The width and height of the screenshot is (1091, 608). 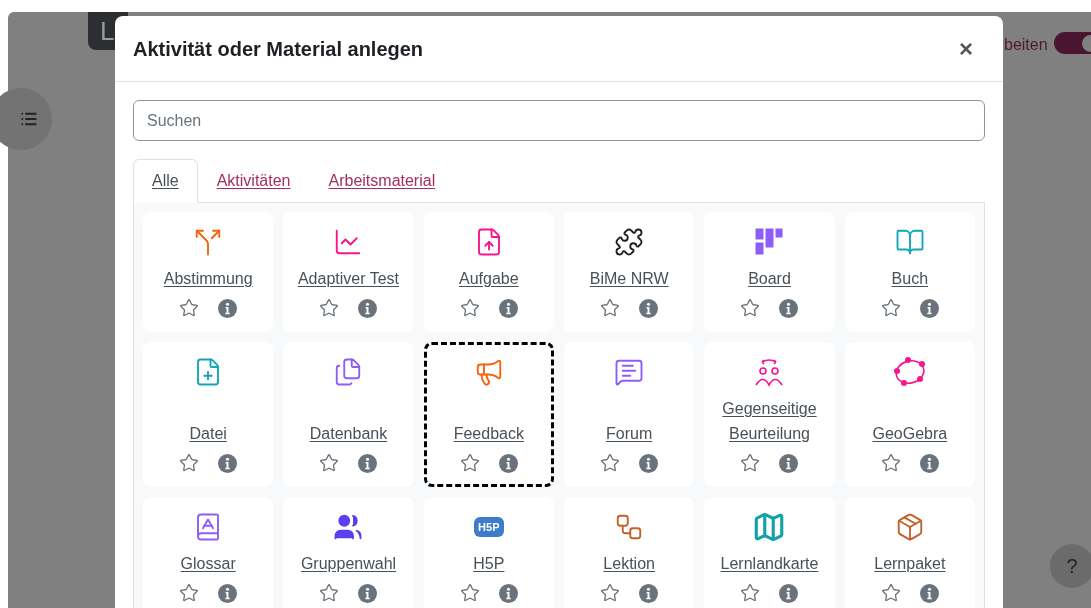 What do you see at coordinates (1072, 43) in the screenshot?
I see `edit-mode-switch` at bounding box center [1072, 43].